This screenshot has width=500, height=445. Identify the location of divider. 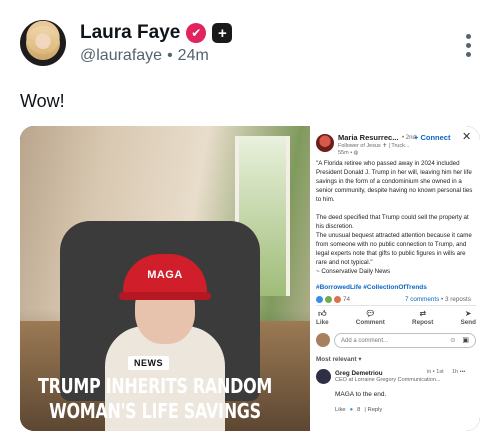
(396, 305).